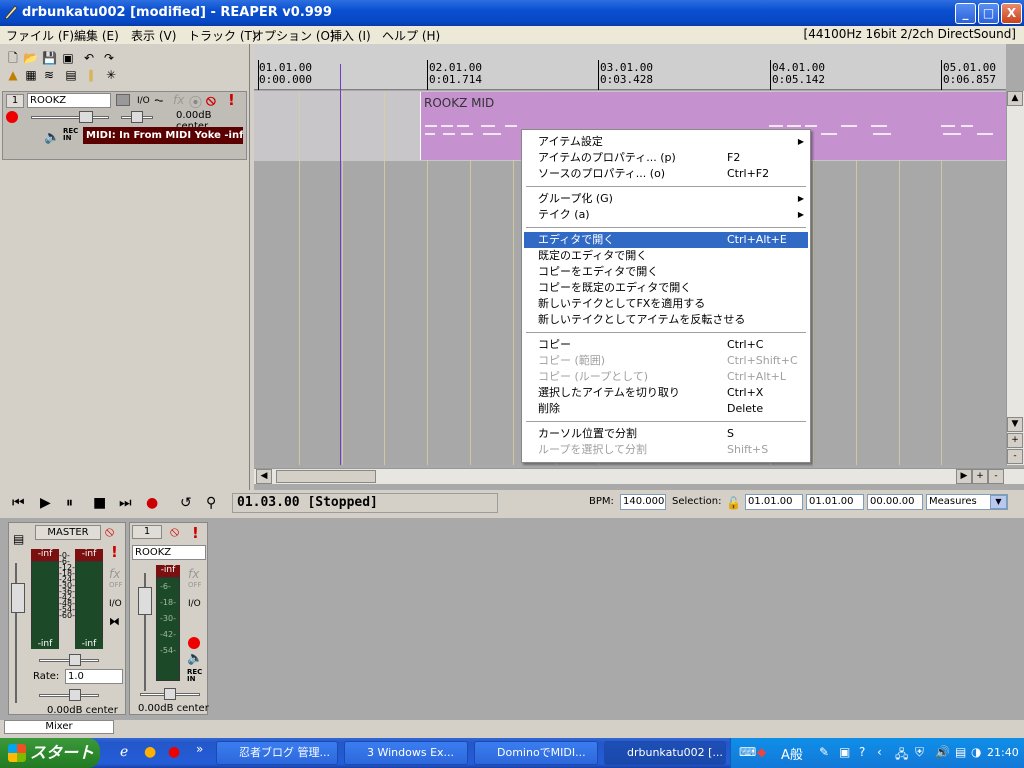 This screenshot has height=768, width=1024. What do you see at coordinates (186, 503) in the screenshot?
I see `repeat-icon: ↺` at bounding box center [186, 503].